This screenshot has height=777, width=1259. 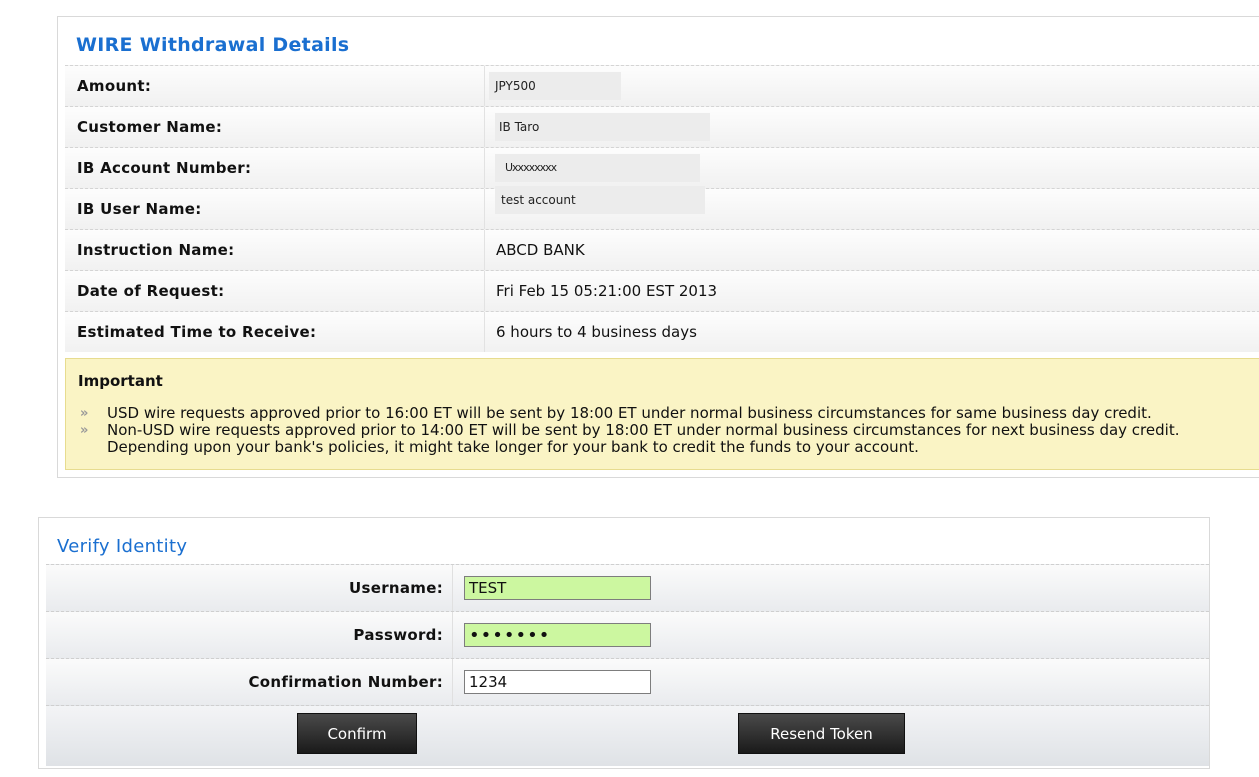 I want to click on resend-token-button: Resend Token, so click(x=821, y=733).